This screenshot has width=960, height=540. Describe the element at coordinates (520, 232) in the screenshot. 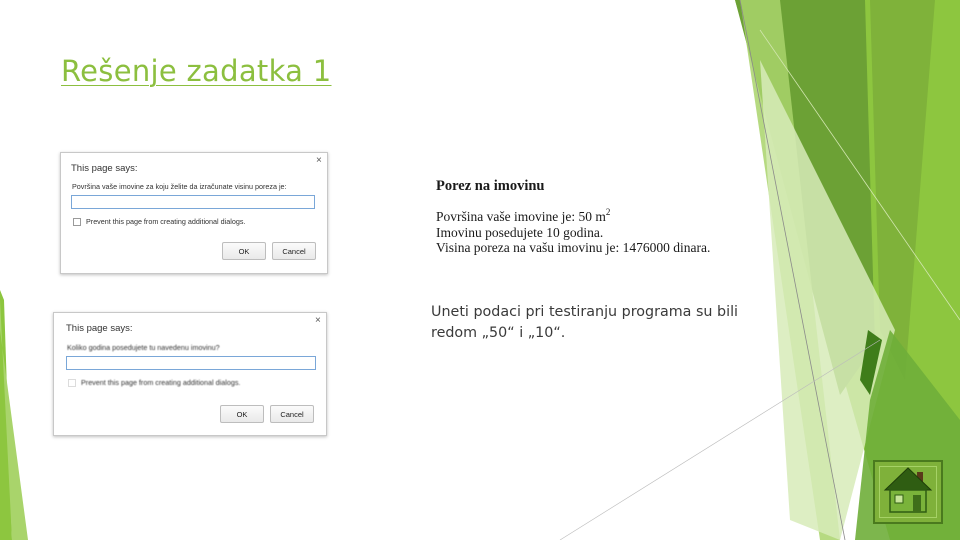

I see `output-years-line: Imovinu posedujete 10 godina.` at that location.